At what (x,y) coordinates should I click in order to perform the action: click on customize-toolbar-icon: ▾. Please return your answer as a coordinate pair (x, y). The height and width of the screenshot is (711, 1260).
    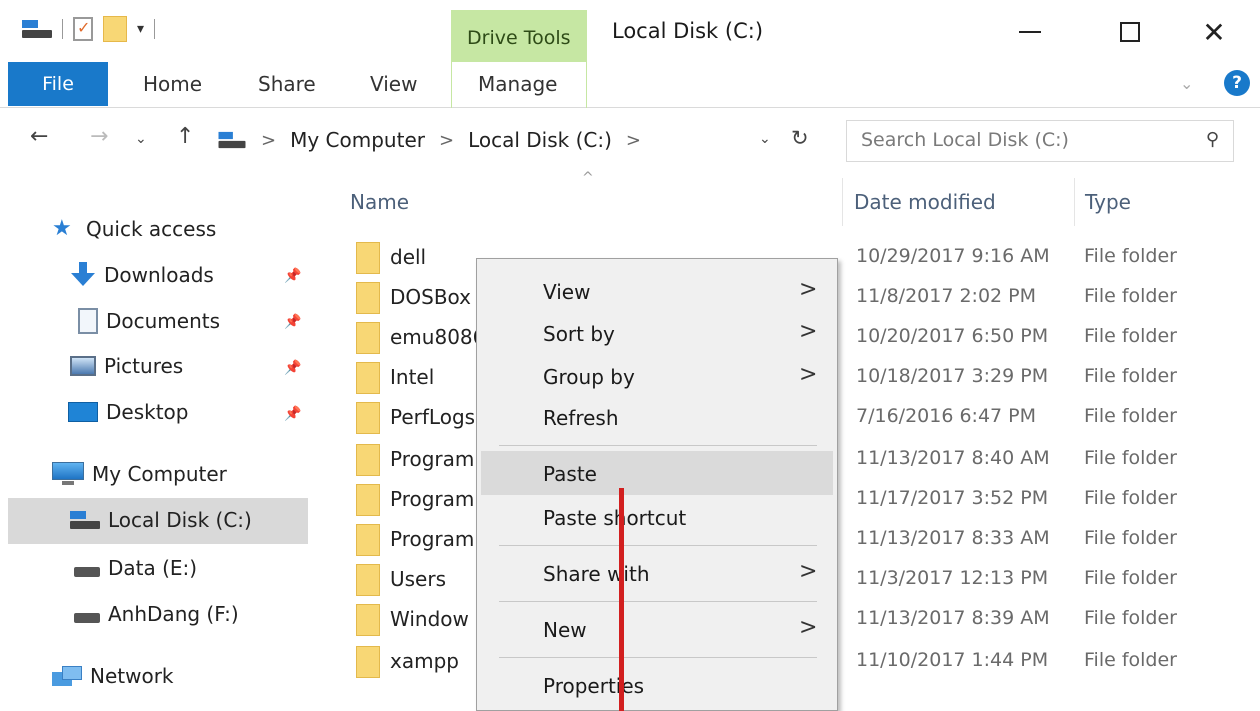
    Looking at the image, I should click on (140, 29).